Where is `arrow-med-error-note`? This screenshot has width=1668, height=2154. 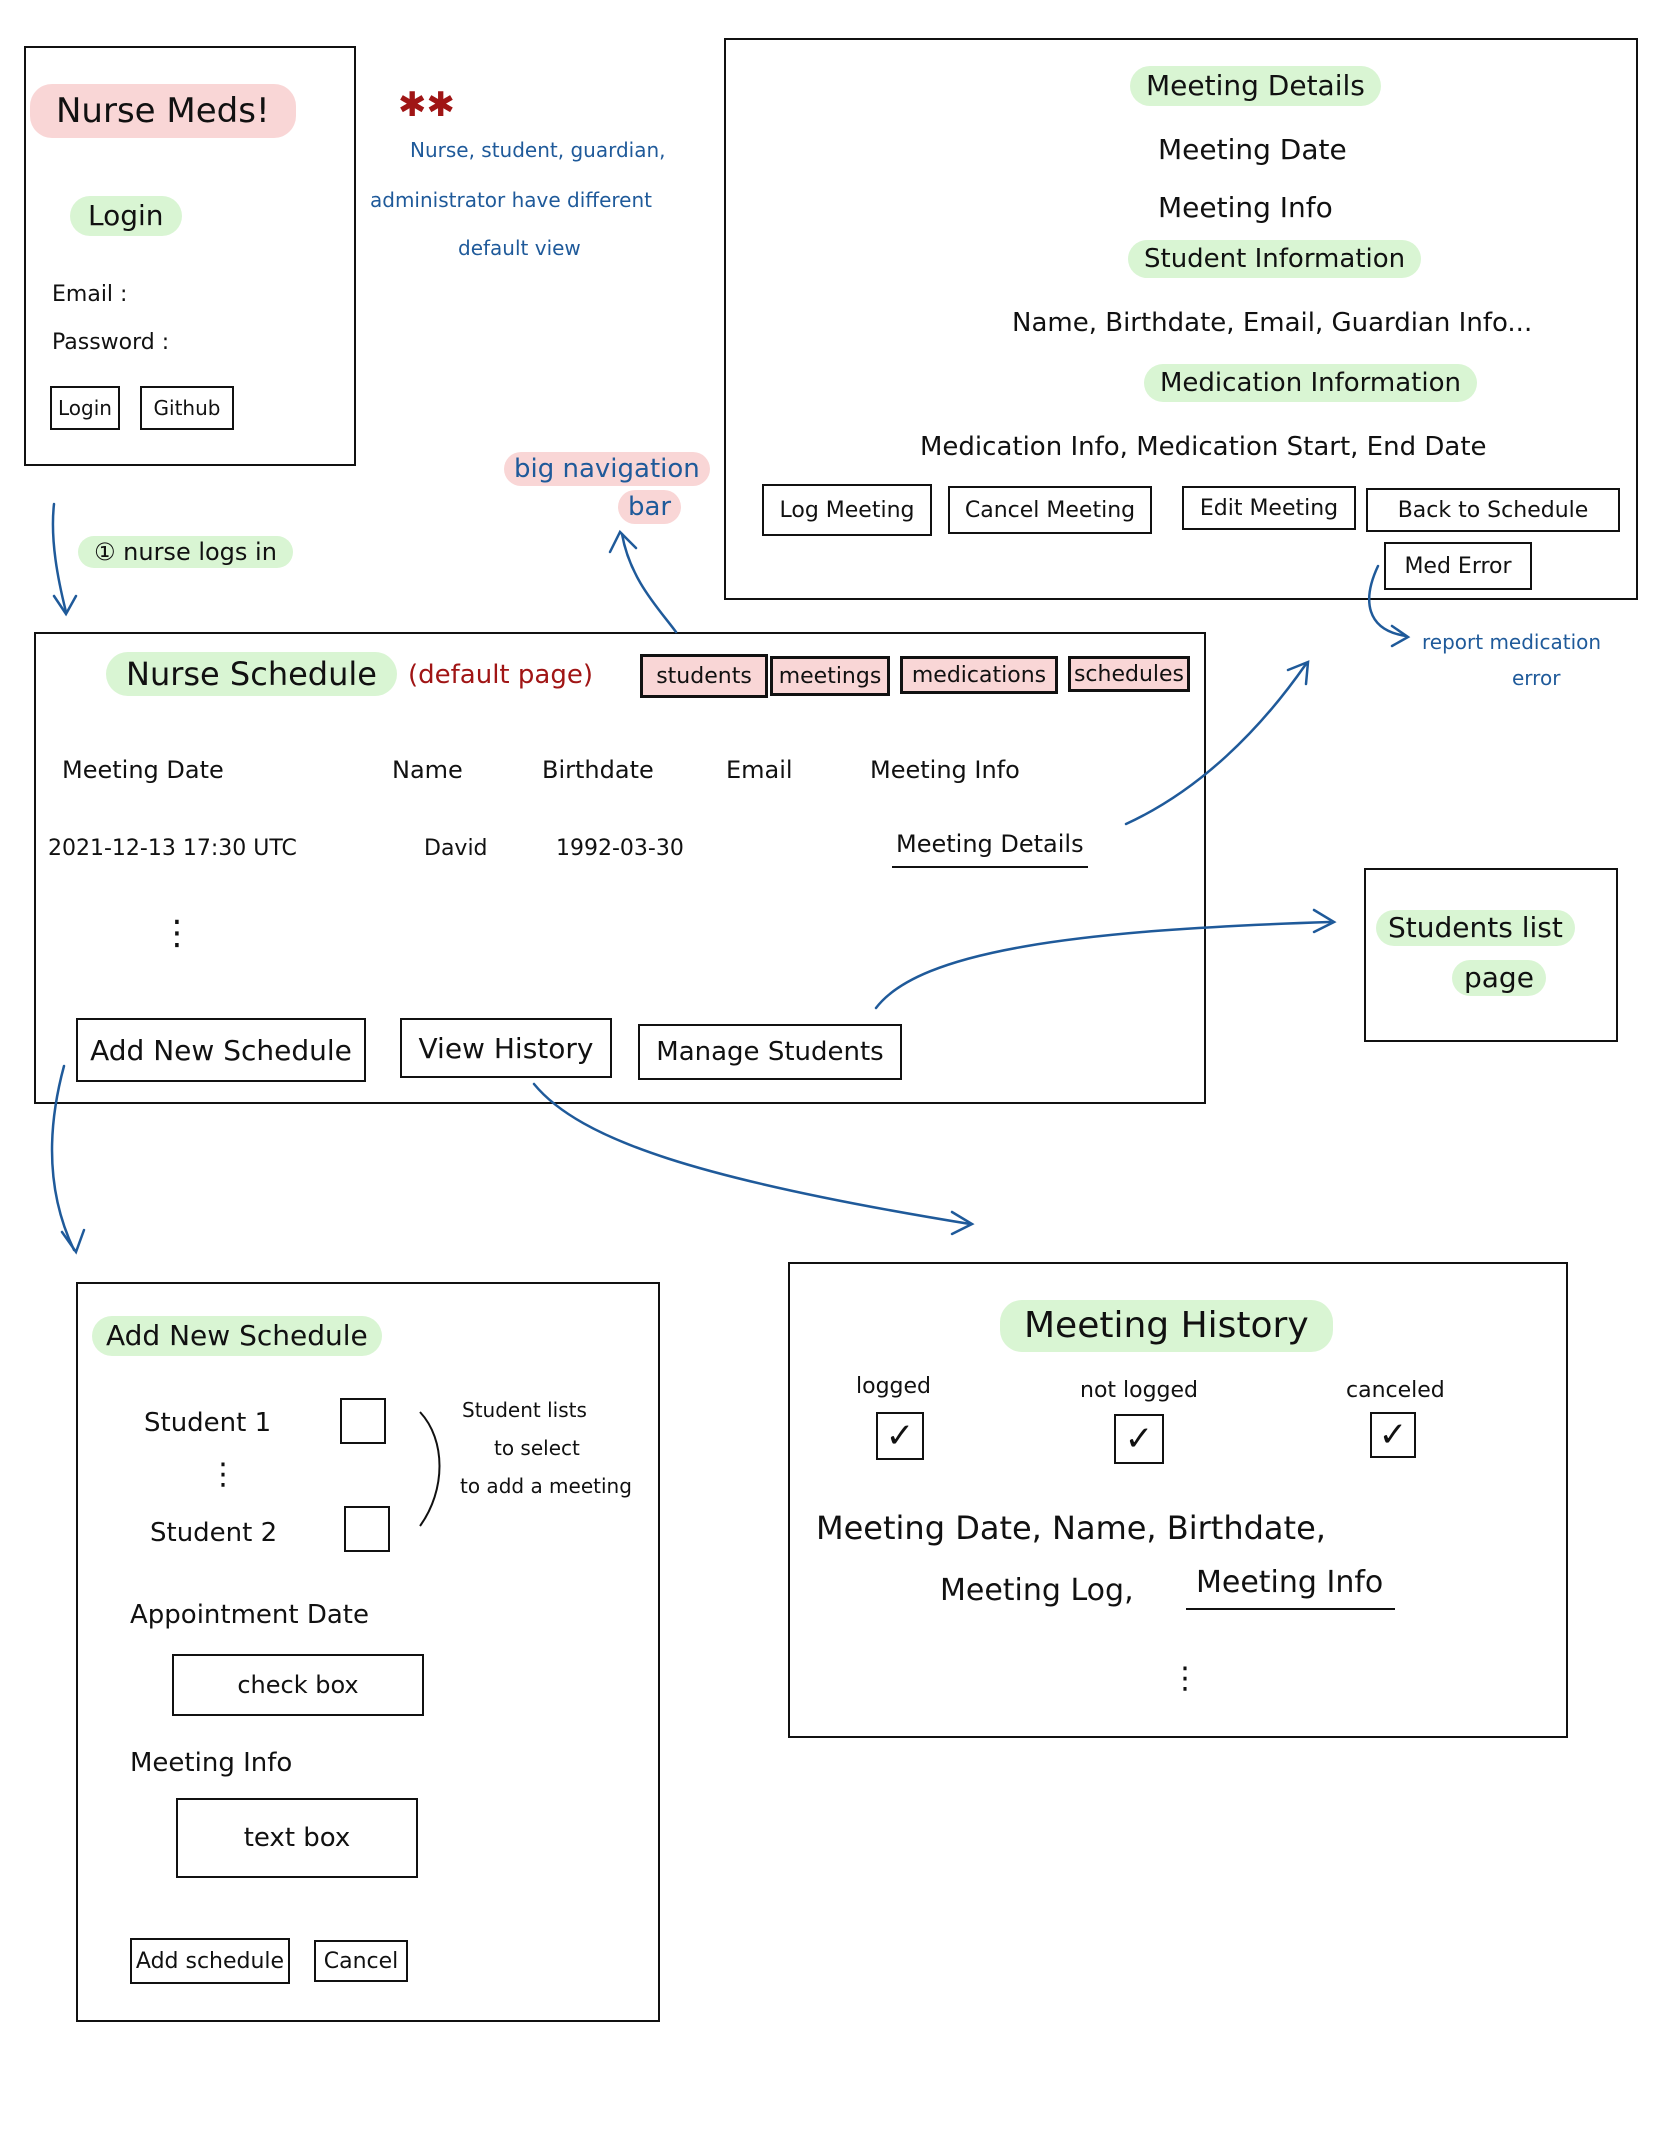 arrow-med-error-note is located at coordinates (1388, 601).